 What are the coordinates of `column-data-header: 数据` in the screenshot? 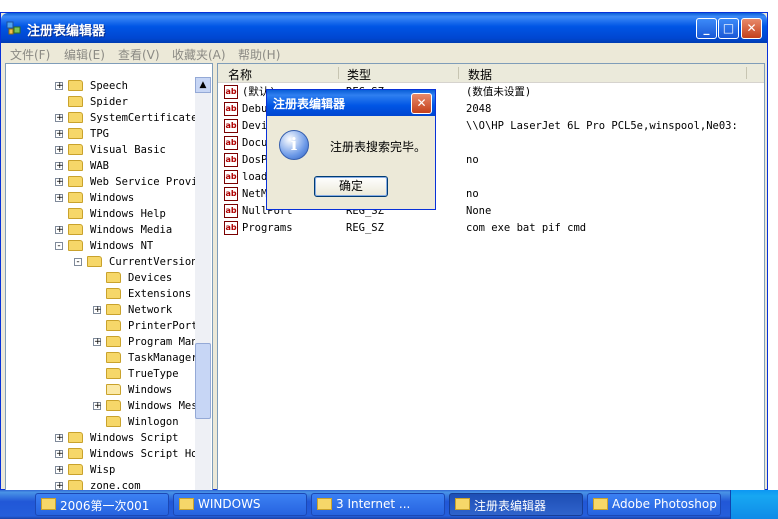 It's located at (480, 74).